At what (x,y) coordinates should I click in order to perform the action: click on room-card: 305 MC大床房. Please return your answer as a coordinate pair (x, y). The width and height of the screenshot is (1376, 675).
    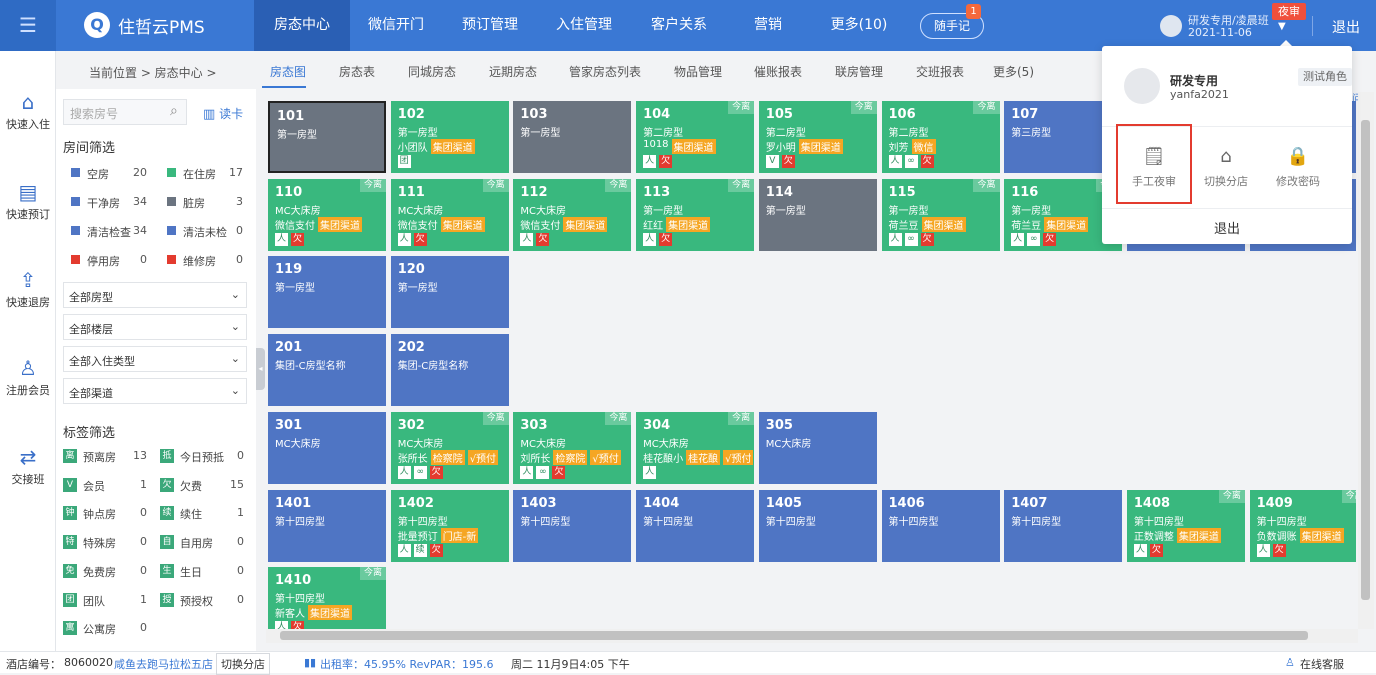
    Looking at the image, I should click on (817, 447).